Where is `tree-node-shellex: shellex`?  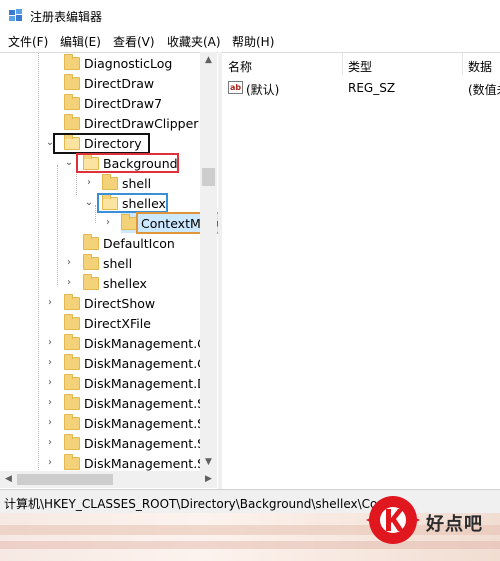 tree-node-shellex: shellex is located at coordinates (134, 203).